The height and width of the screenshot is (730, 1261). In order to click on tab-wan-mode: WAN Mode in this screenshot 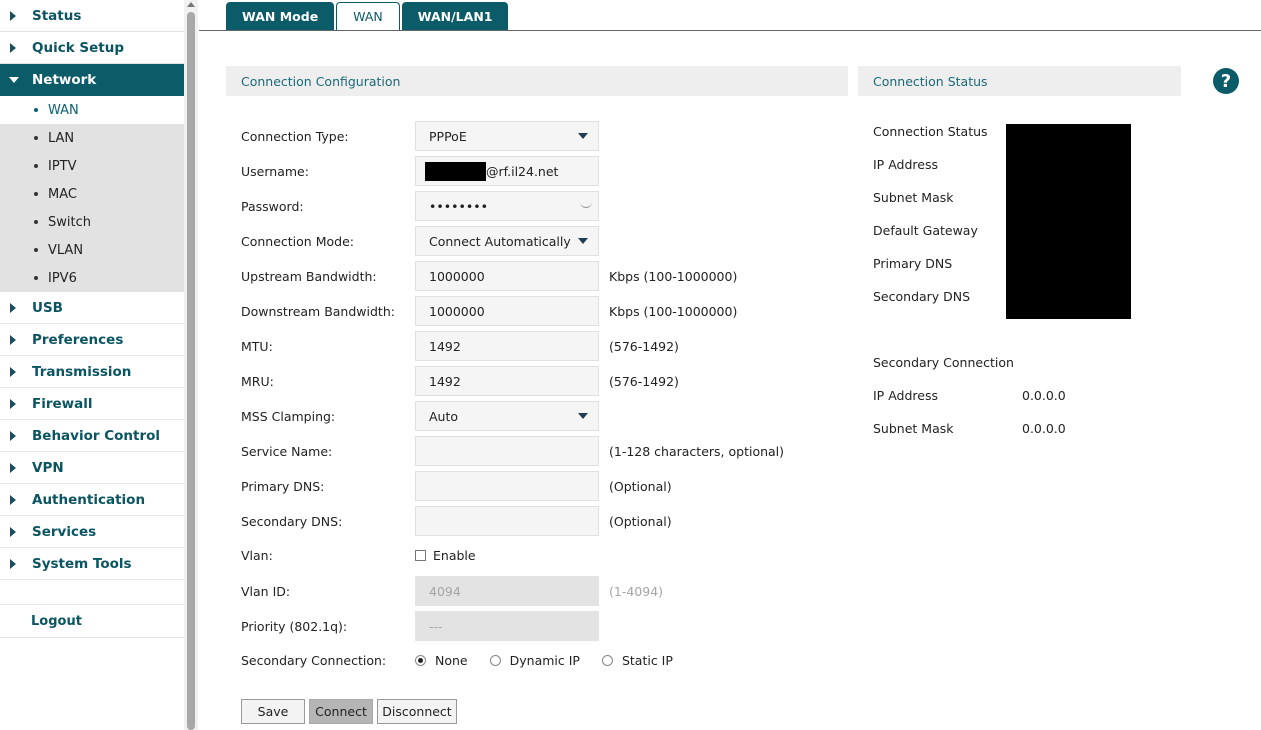, I will do `click(280, 16)`.